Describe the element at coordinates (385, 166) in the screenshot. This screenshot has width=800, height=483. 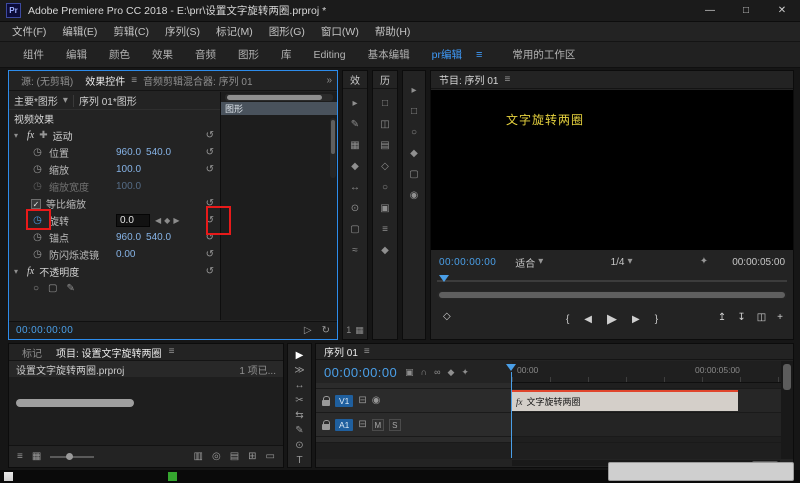
I see `strip-icon: ◇` at that location.